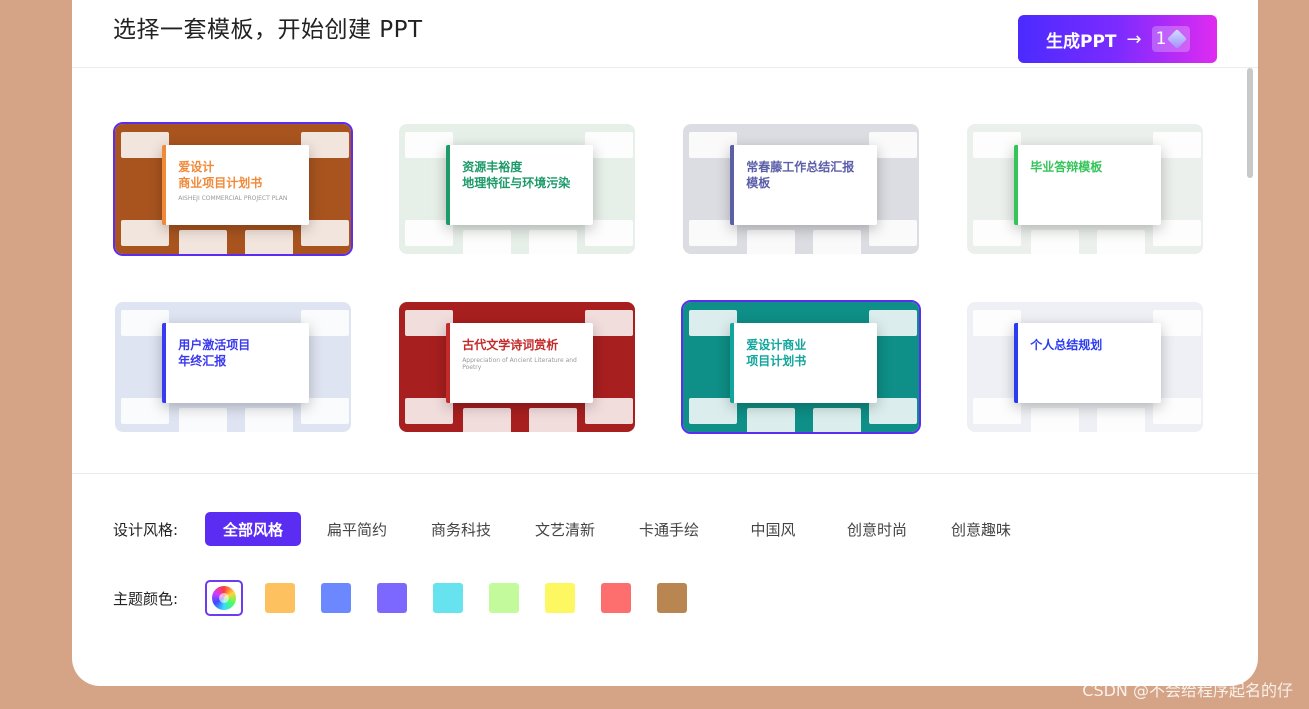 This screenshot has height=709, width=1309. I want to click on generate-ppt-button: 生成PPT → 1, so click(1117, 39).